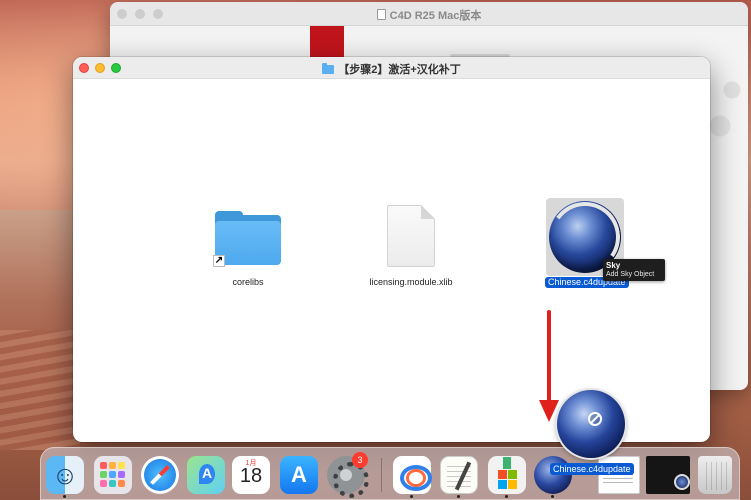 The image size is (751, 500). I want to click on folder-icon, so click(328, 68).